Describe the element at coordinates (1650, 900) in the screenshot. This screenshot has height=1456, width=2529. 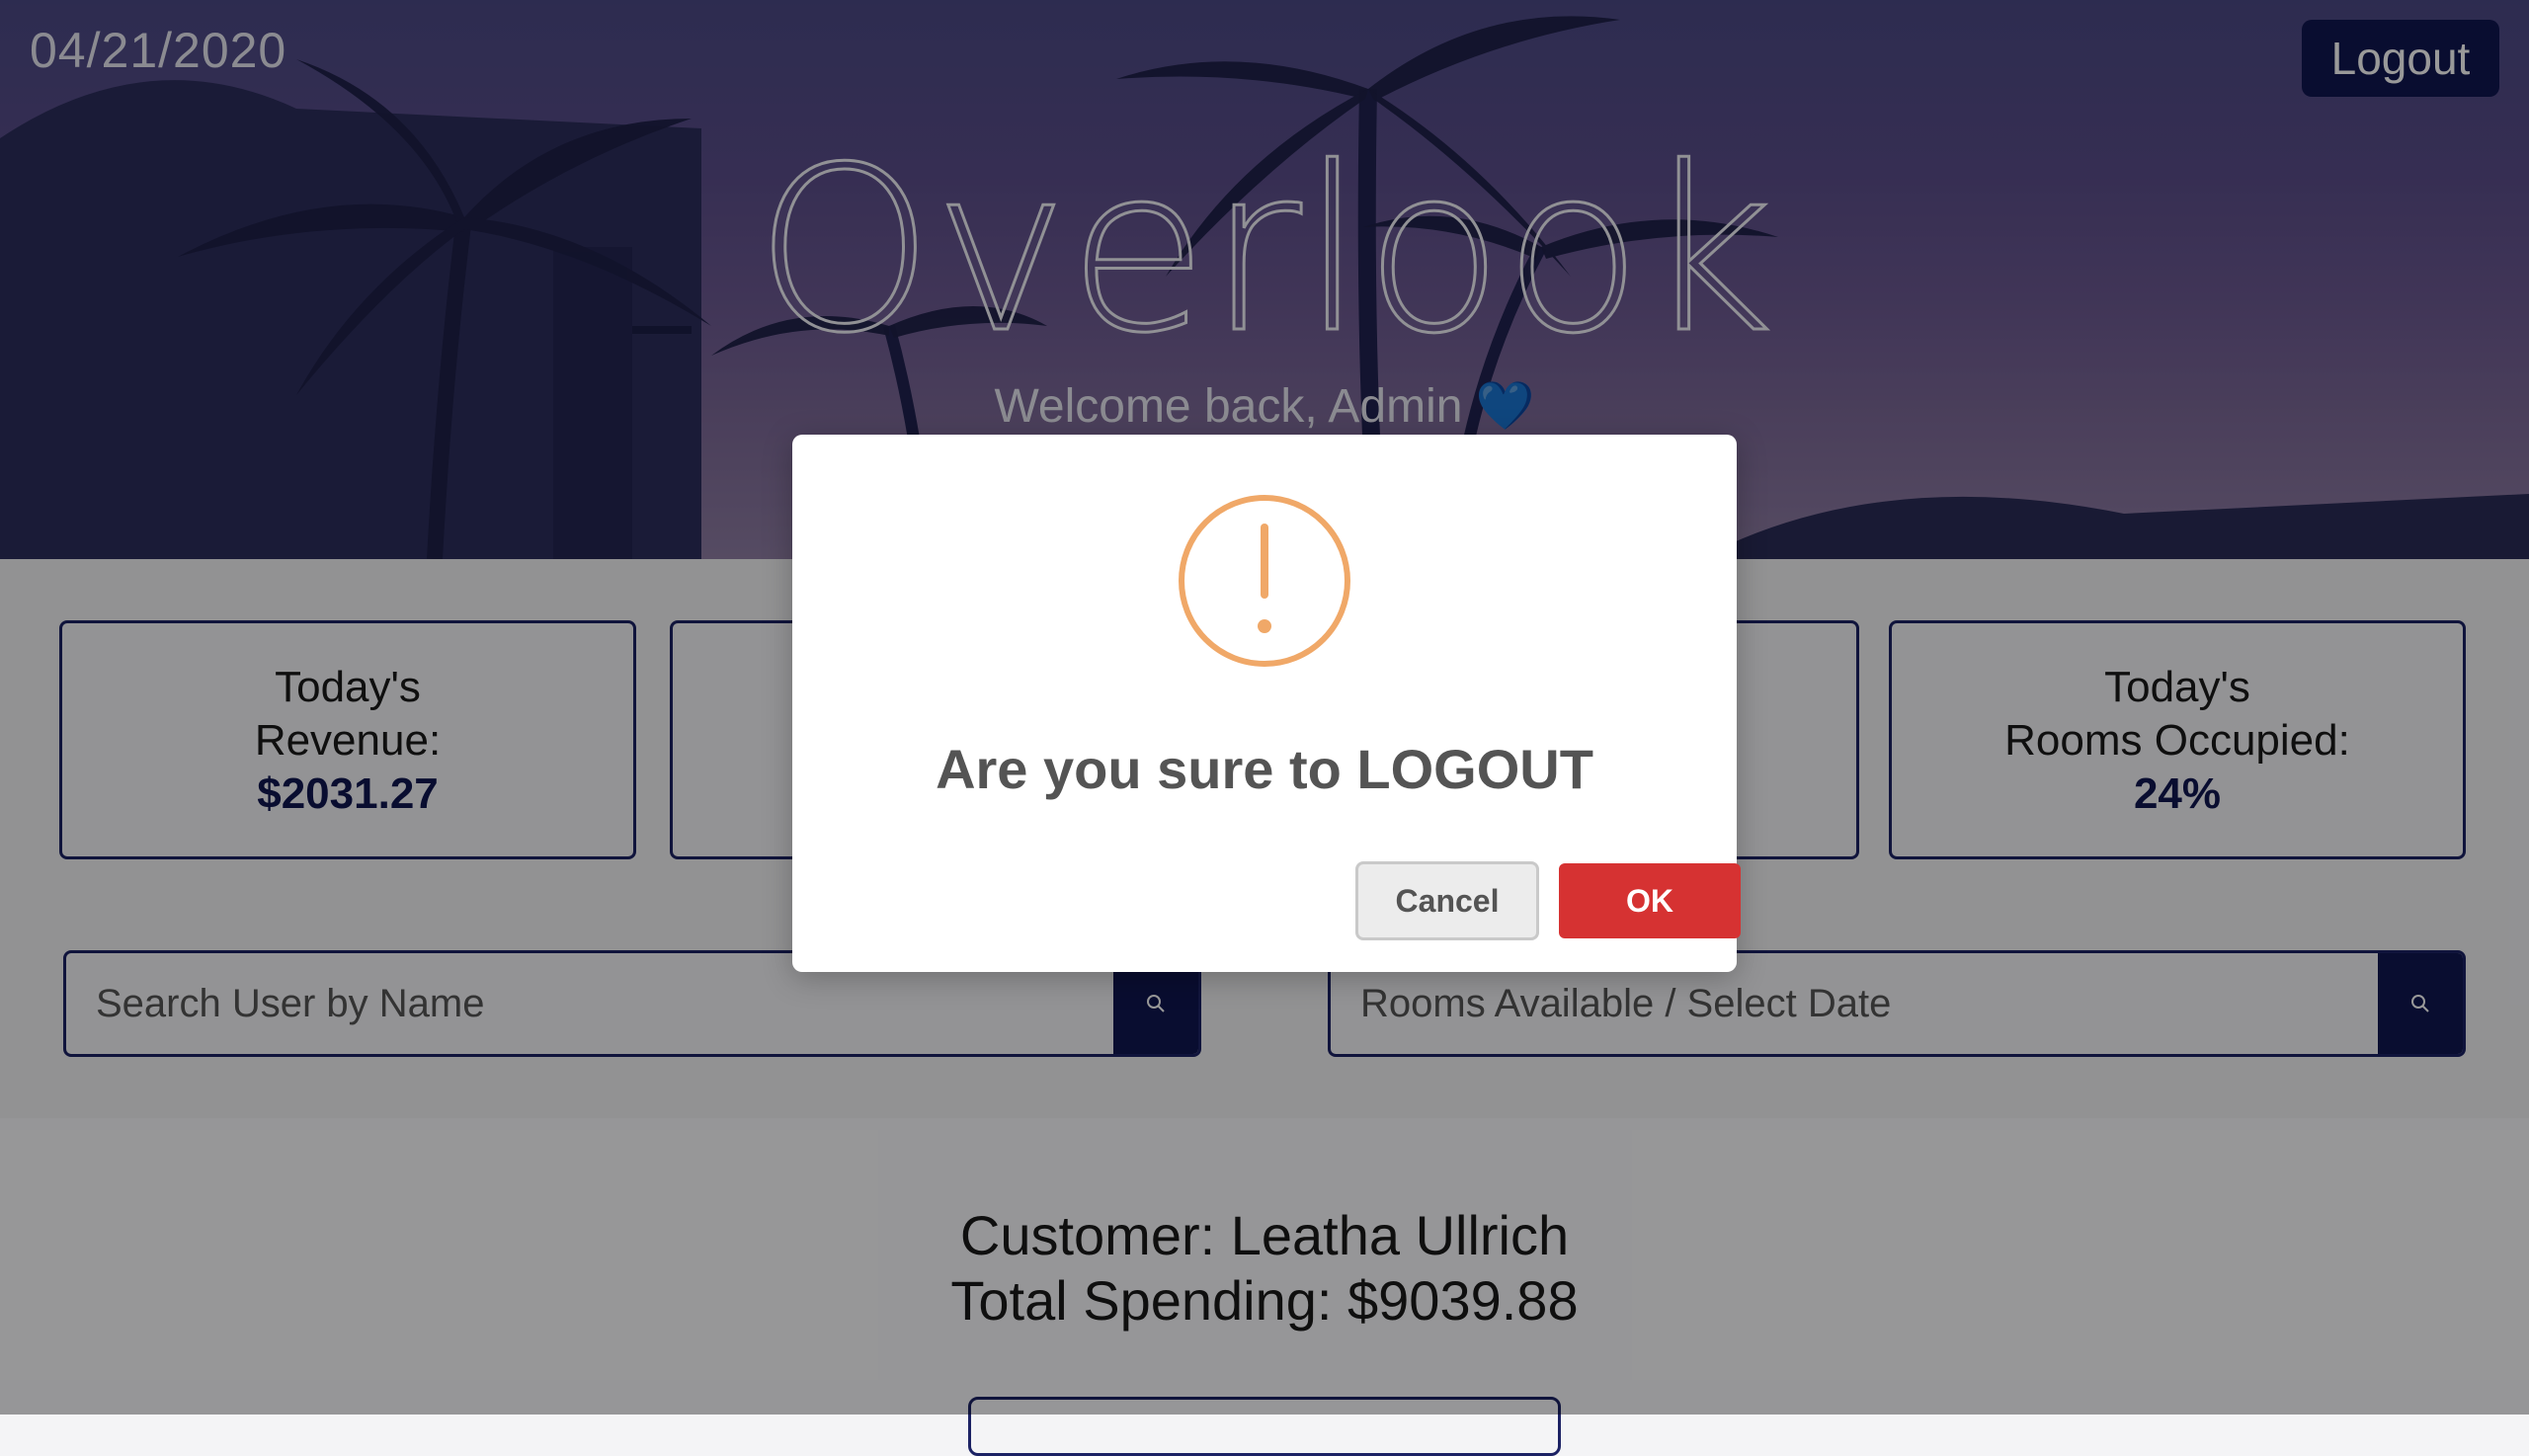
I see `ok-button: OK` at that location.